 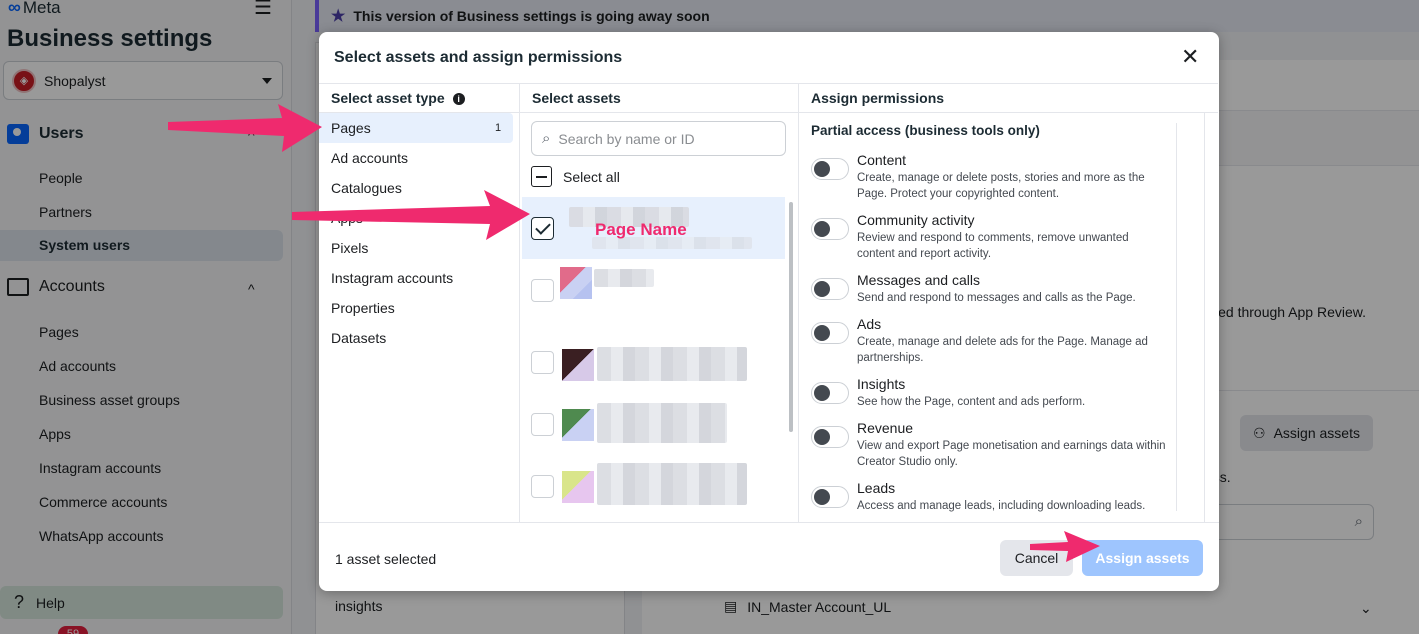 I want to click on arrow-to-assign, so click(x=1065, y=546).